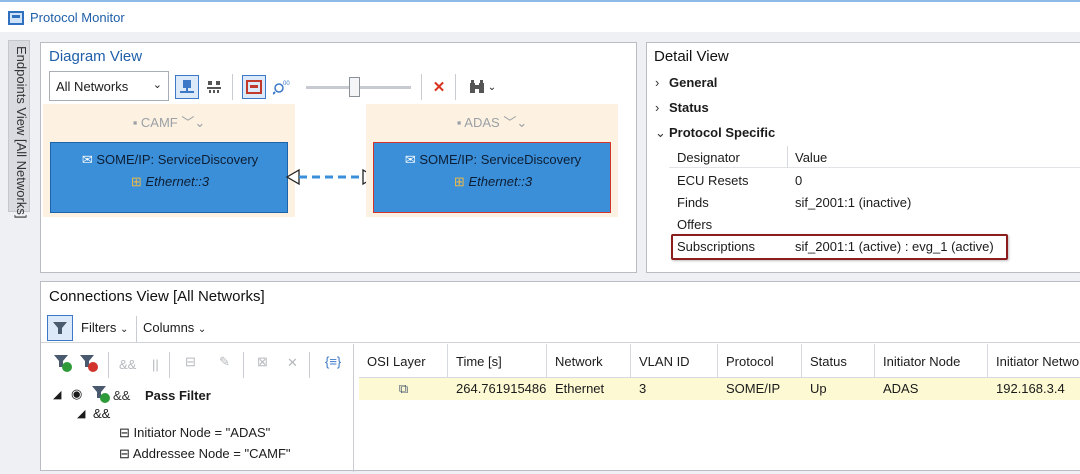  Describe the element at coordinates (331, 177) in the screenshot. I see `connection-arrow` at that location.